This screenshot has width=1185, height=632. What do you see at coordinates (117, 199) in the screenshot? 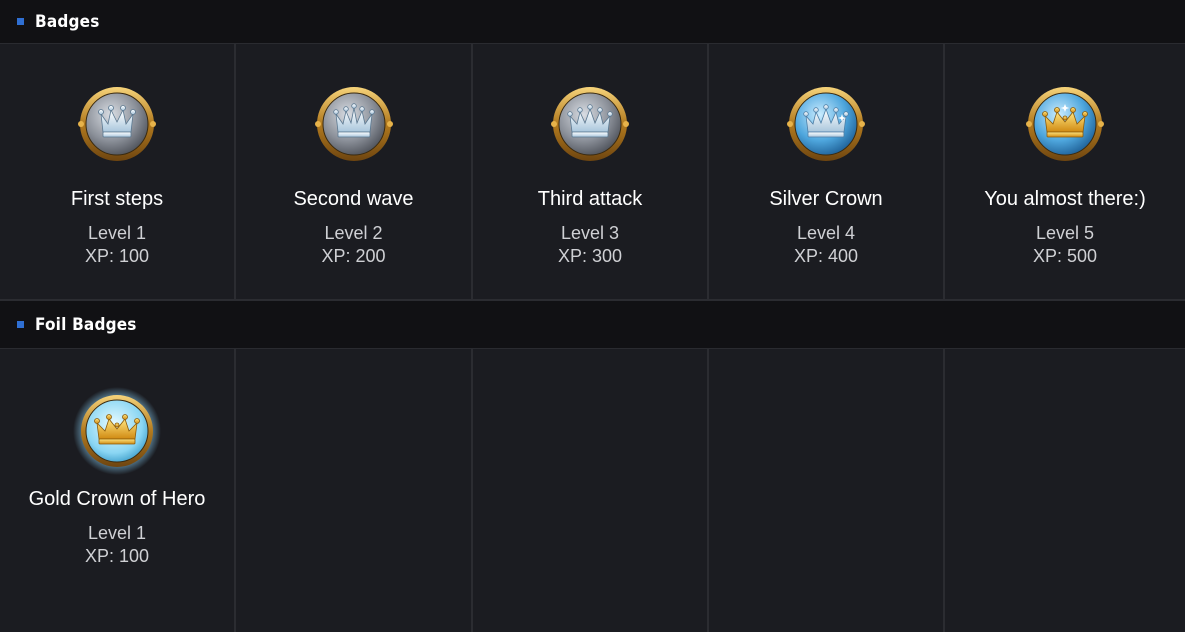
I see `badge-name: First steps` at bounding box center [117, 199].